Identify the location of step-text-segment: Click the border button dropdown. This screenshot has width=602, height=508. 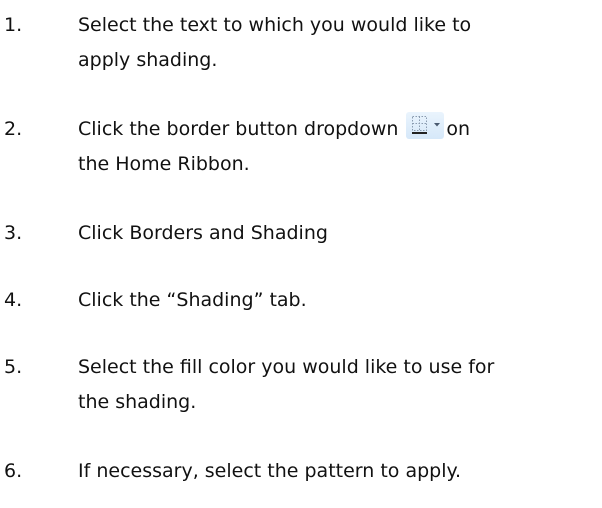
(238, 129).